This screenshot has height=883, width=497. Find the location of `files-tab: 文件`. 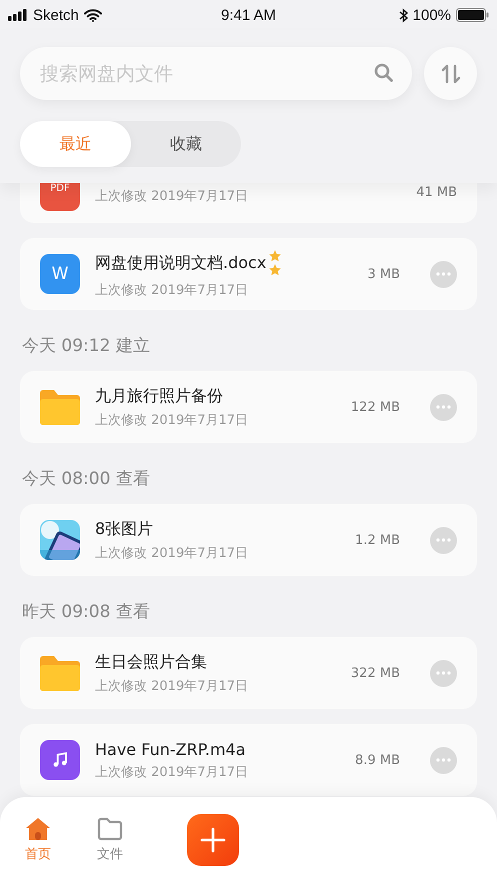

files-tab: 文件 is located at coordinates (110, 840).